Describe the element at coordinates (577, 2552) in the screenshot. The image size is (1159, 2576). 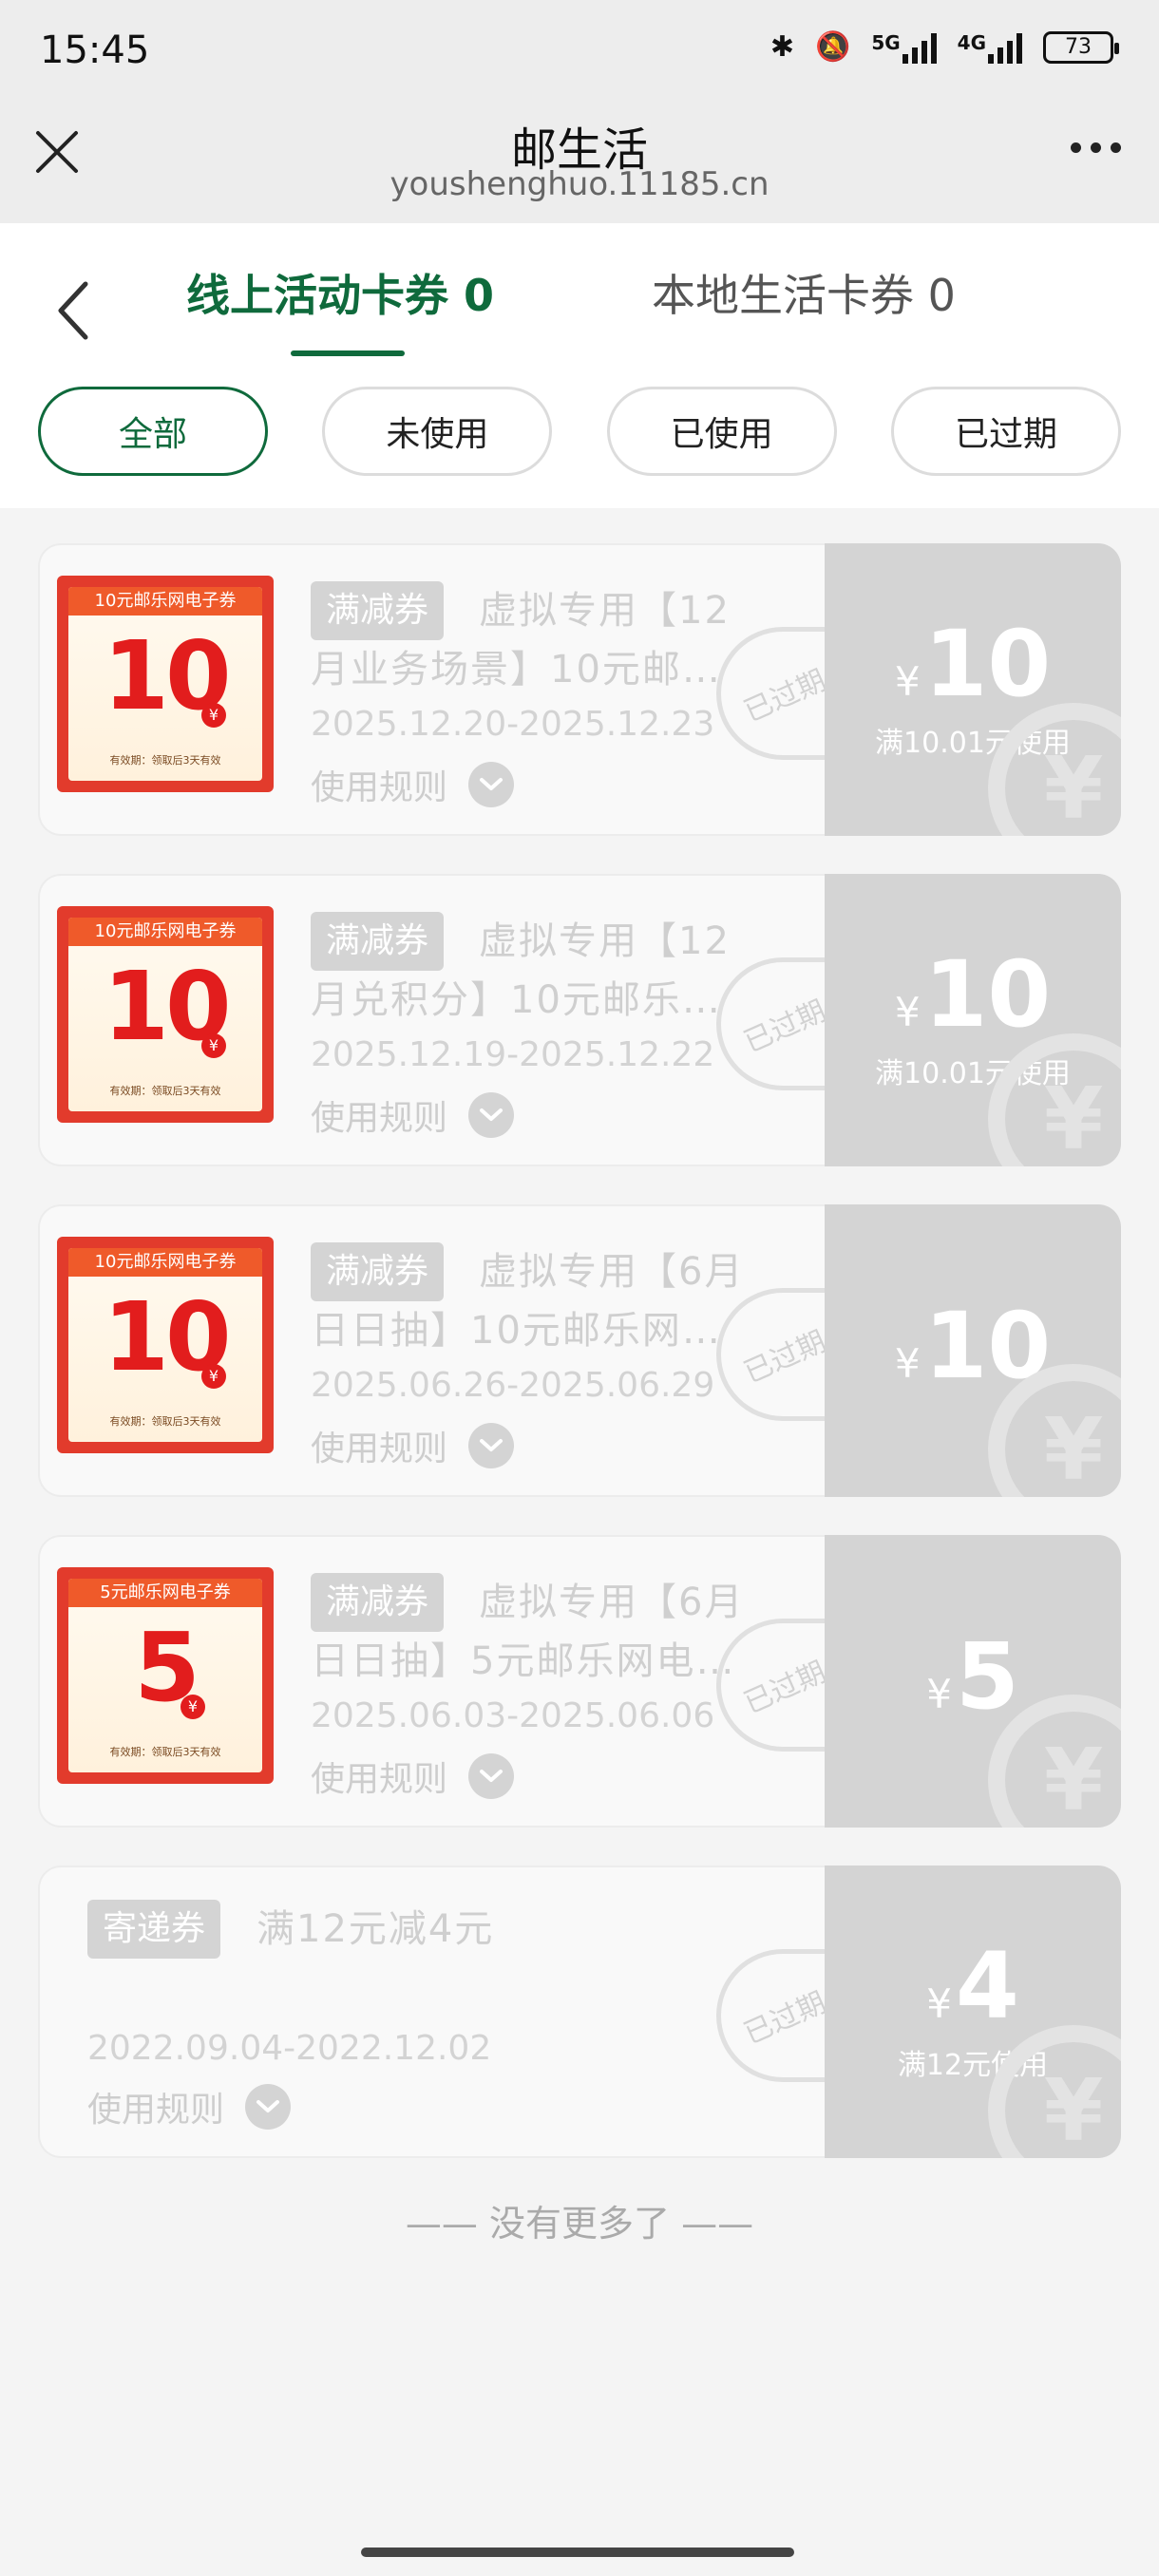
I see `home-indicator` at that location.